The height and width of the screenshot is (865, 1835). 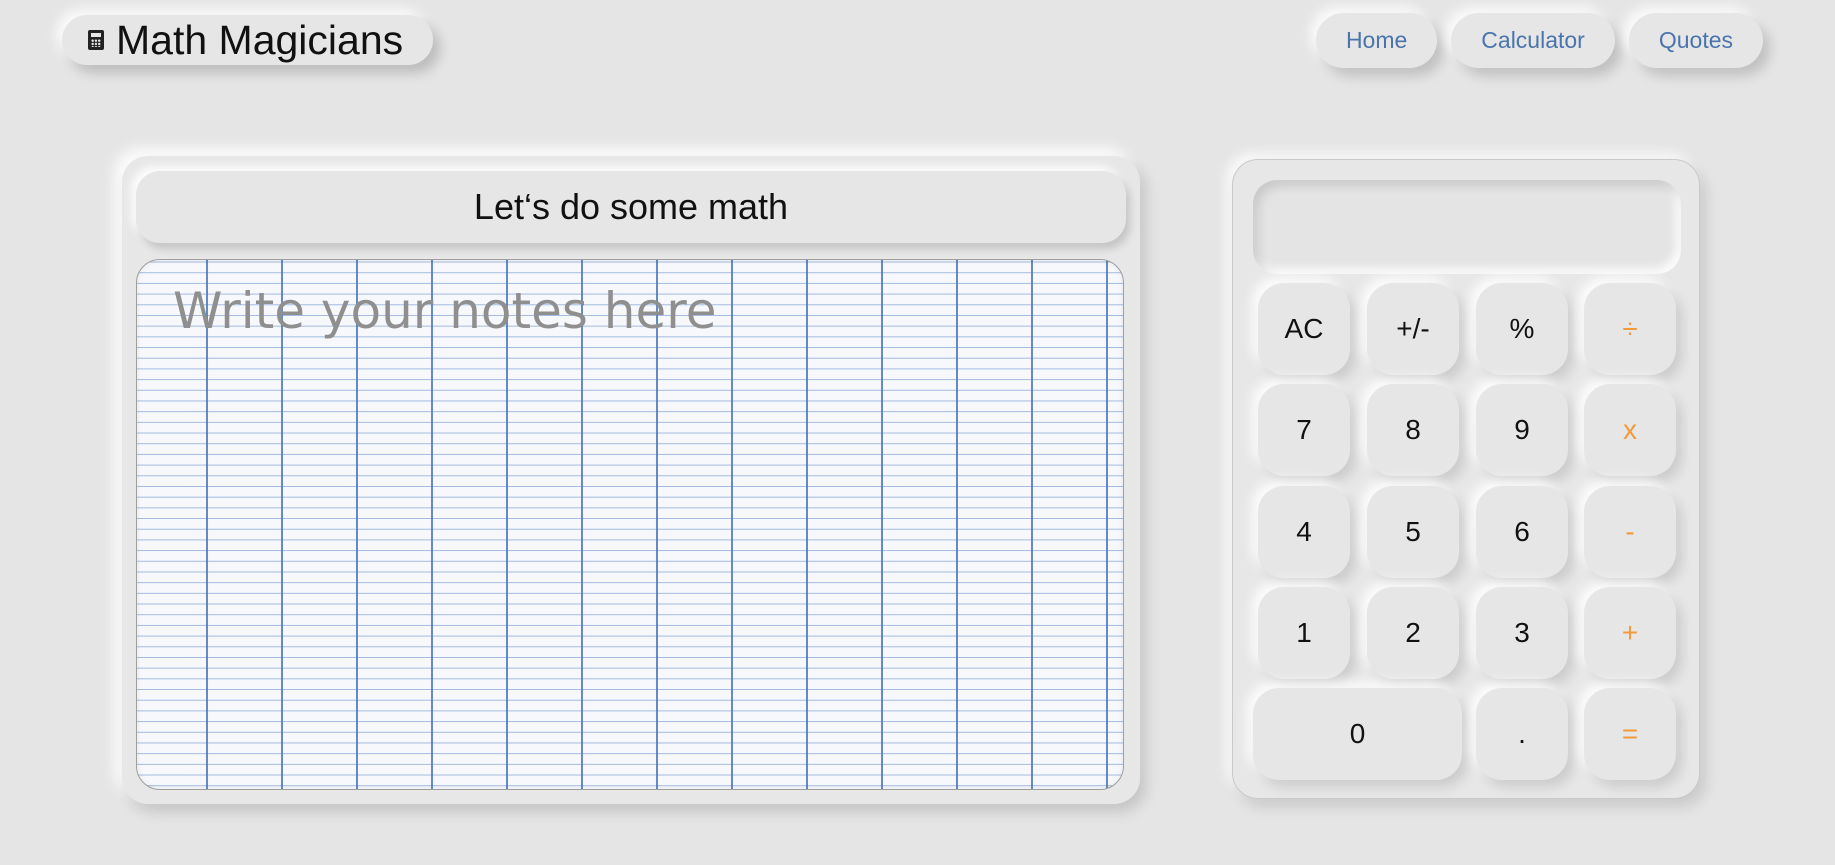 I want to click on key-4: 4, so click(x=1304, y=532).